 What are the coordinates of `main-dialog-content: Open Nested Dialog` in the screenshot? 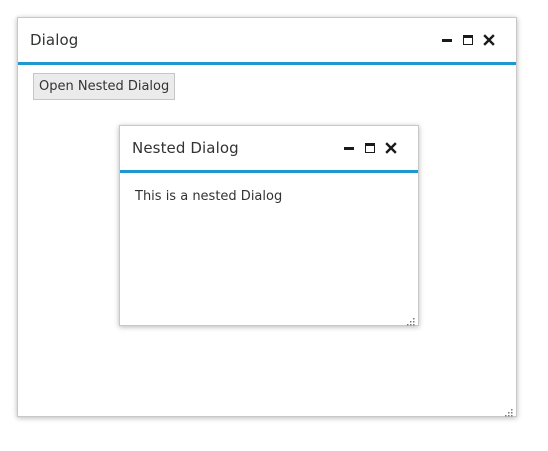 It's located at (267, 82).